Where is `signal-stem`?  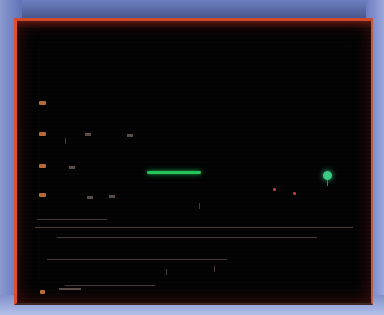 signal-stem is located at coordinates (327, 183).